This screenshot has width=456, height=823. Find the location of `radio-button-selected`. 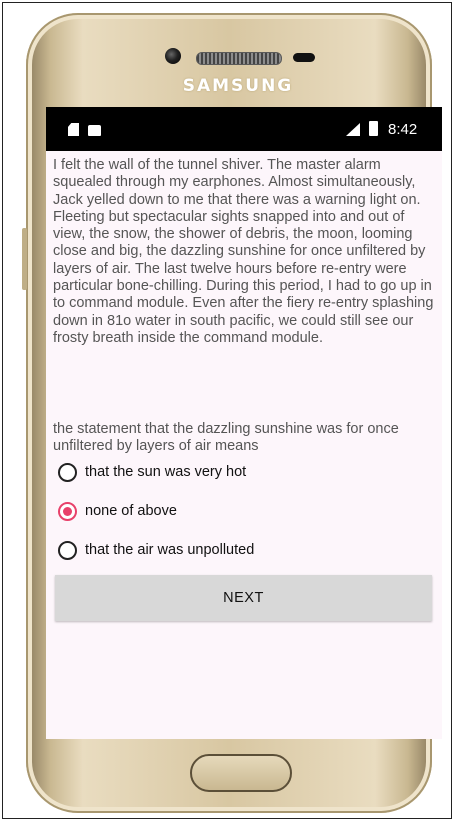

radio-button-selected is located at coordinates (67, 511).